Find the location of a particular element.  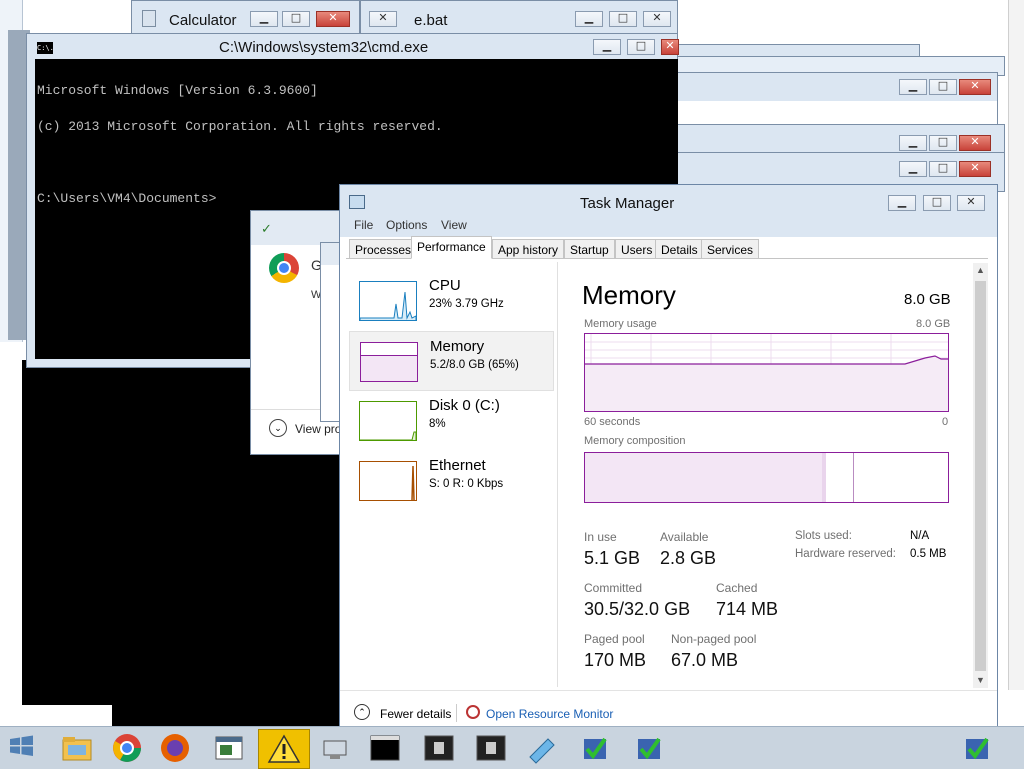

stacked5-minimize-button: ▁ is located at coordinates (913, 169).